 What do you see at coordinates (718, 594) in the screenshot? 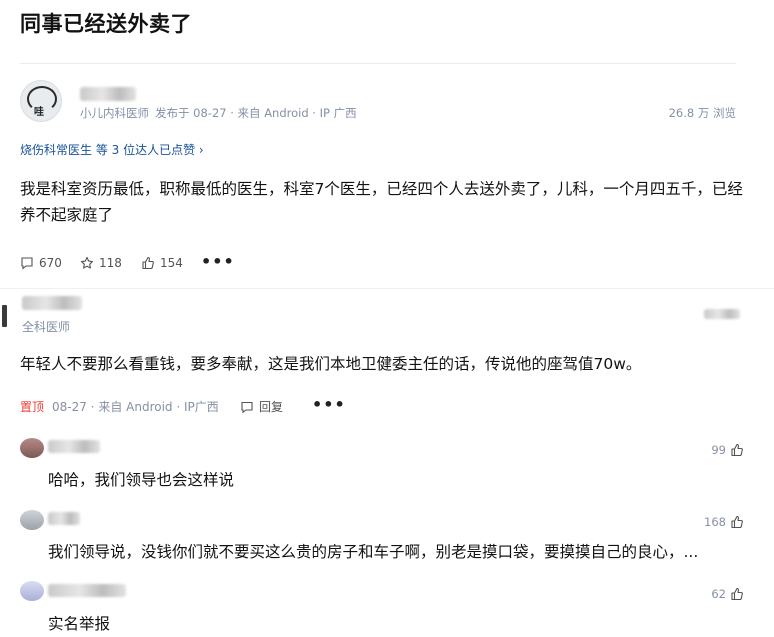
I see `reply-like-count: 62` at bounding box center [718, 594].